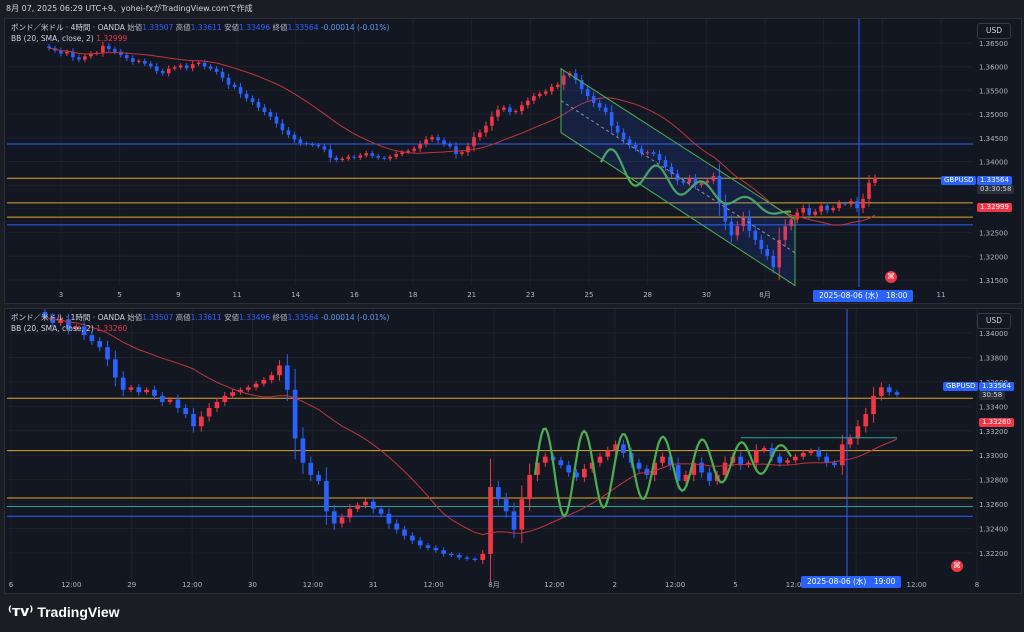 Image resolution: width=1024 pixels, height=632 pixels. What do you see at coordinates (993, 481) in the screenshot?
I see `y-tick-label: 1.32800` at bounding box center [993, 481].